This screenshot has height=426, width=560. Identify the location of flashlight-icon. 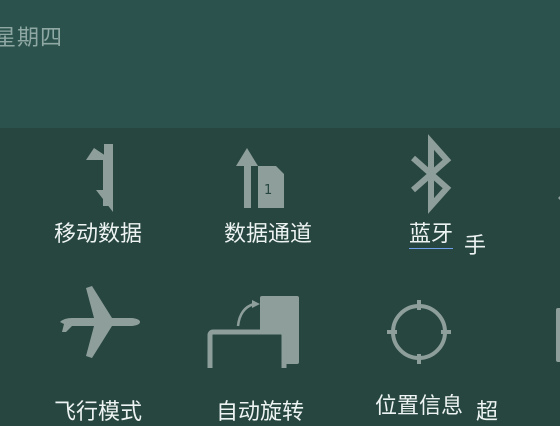
(559, 198).